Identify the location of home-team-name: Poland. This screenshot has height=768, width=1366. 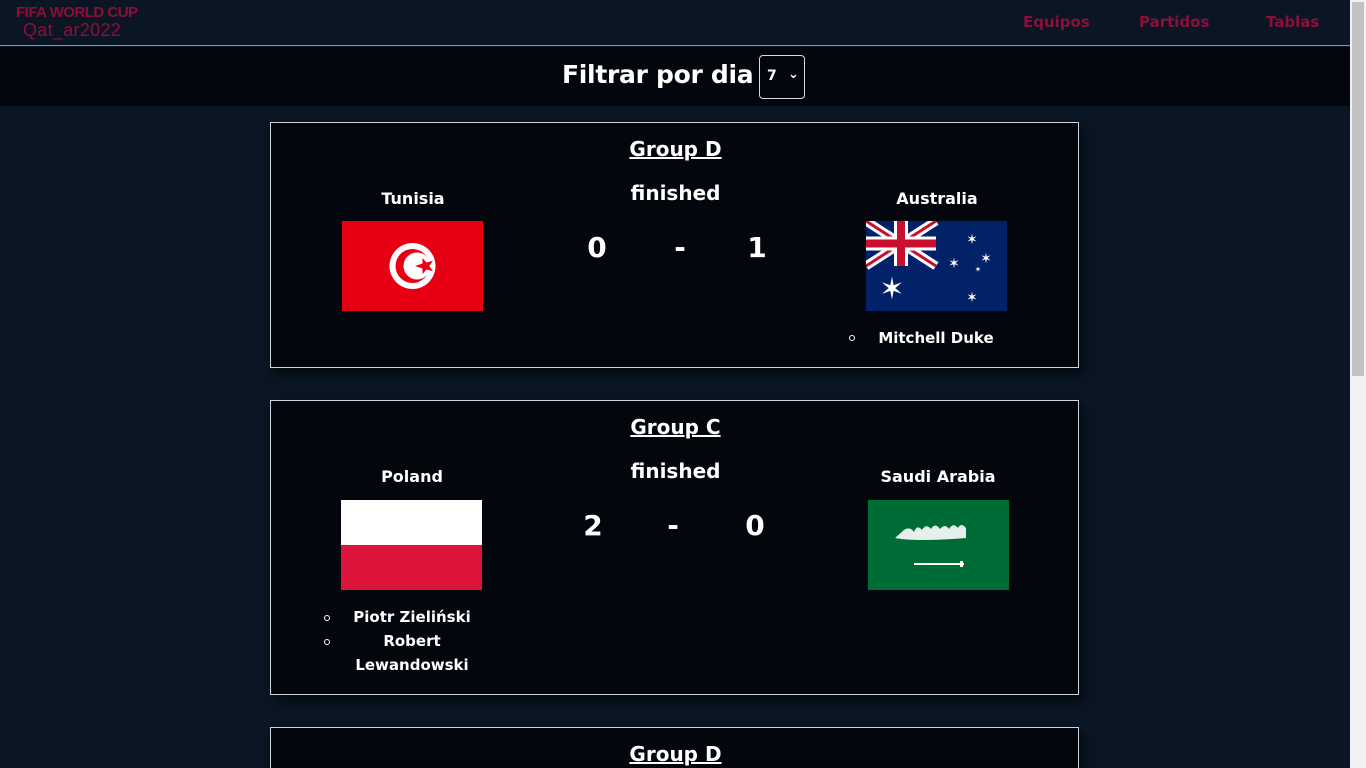
(412, 476).